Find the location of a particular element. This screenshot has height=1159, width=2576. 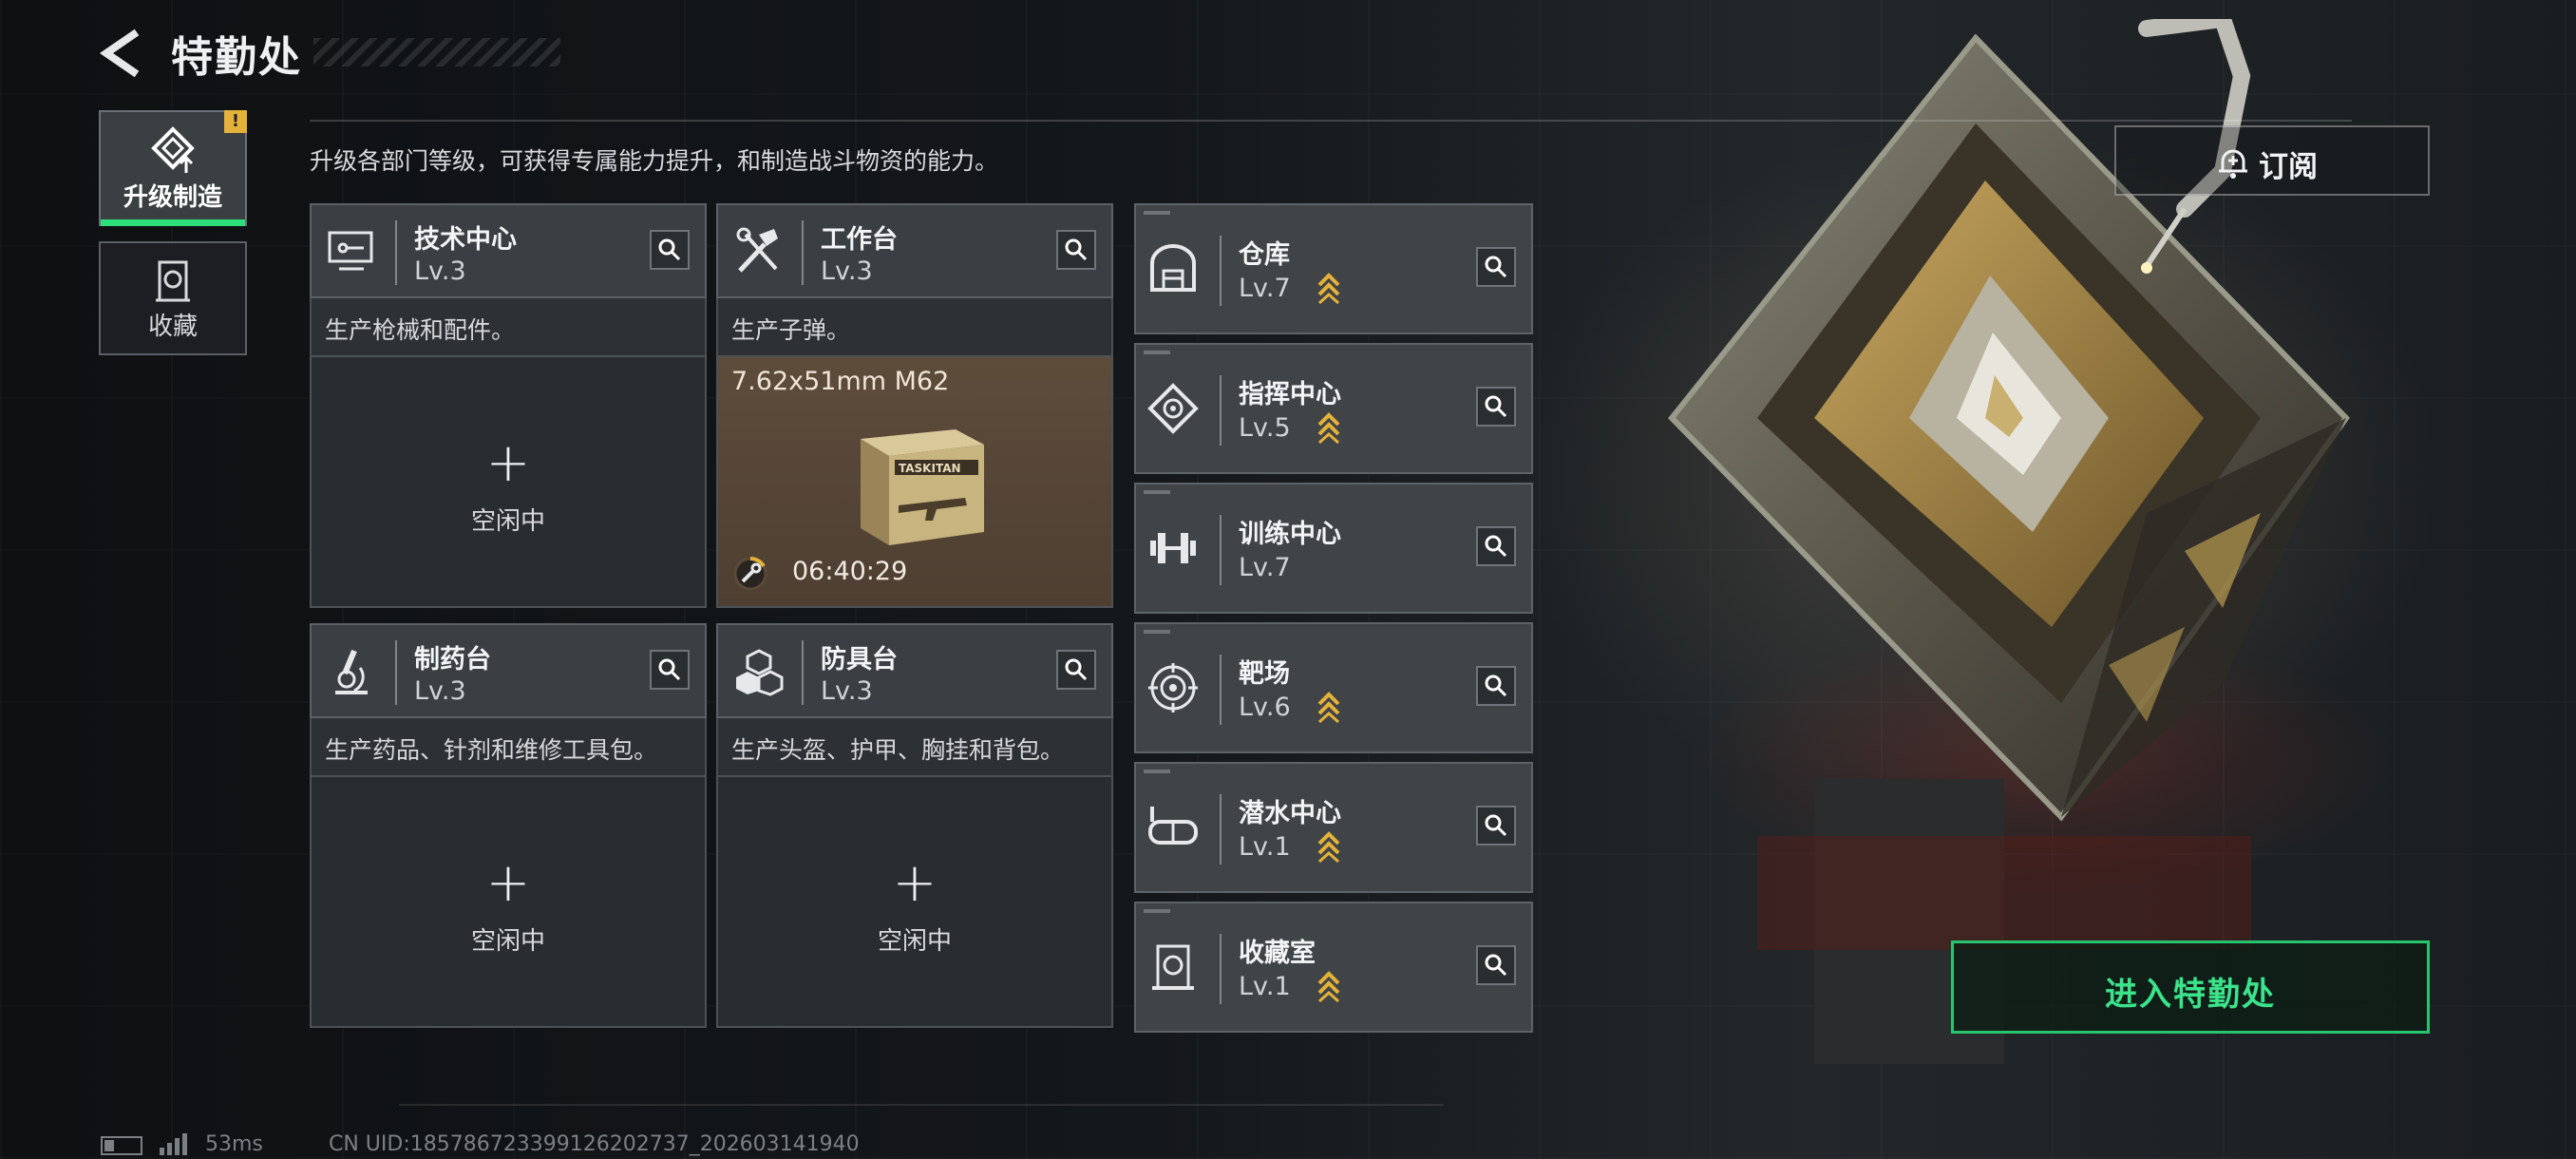

facility-command-center: 指挥中心 Lv.5 is located at coordinates (1333, 408).